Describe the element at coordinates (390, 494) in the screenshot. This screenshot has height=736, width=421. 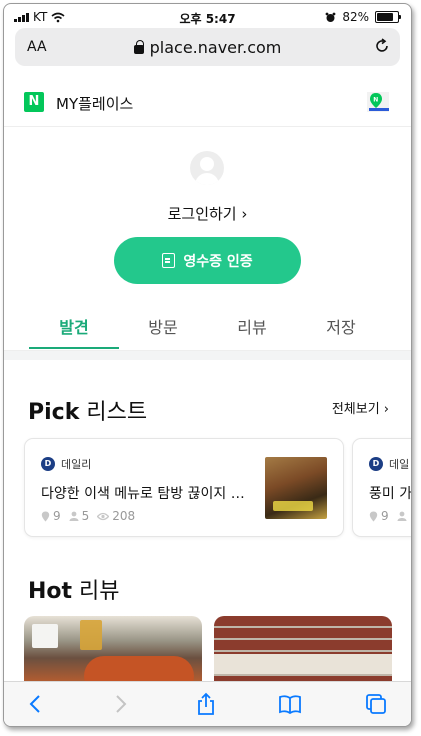
I see `card-title: 풍미 가` at that location.